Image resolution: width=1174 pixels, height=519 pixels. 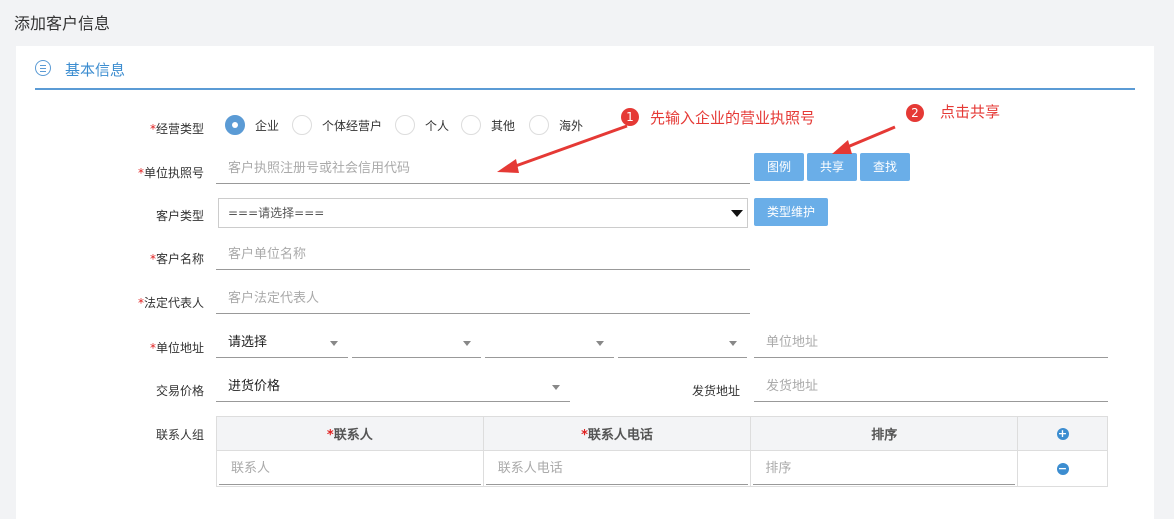 I want to click on type-maintenance-button: 类型维护, so click(x=791, y=212).